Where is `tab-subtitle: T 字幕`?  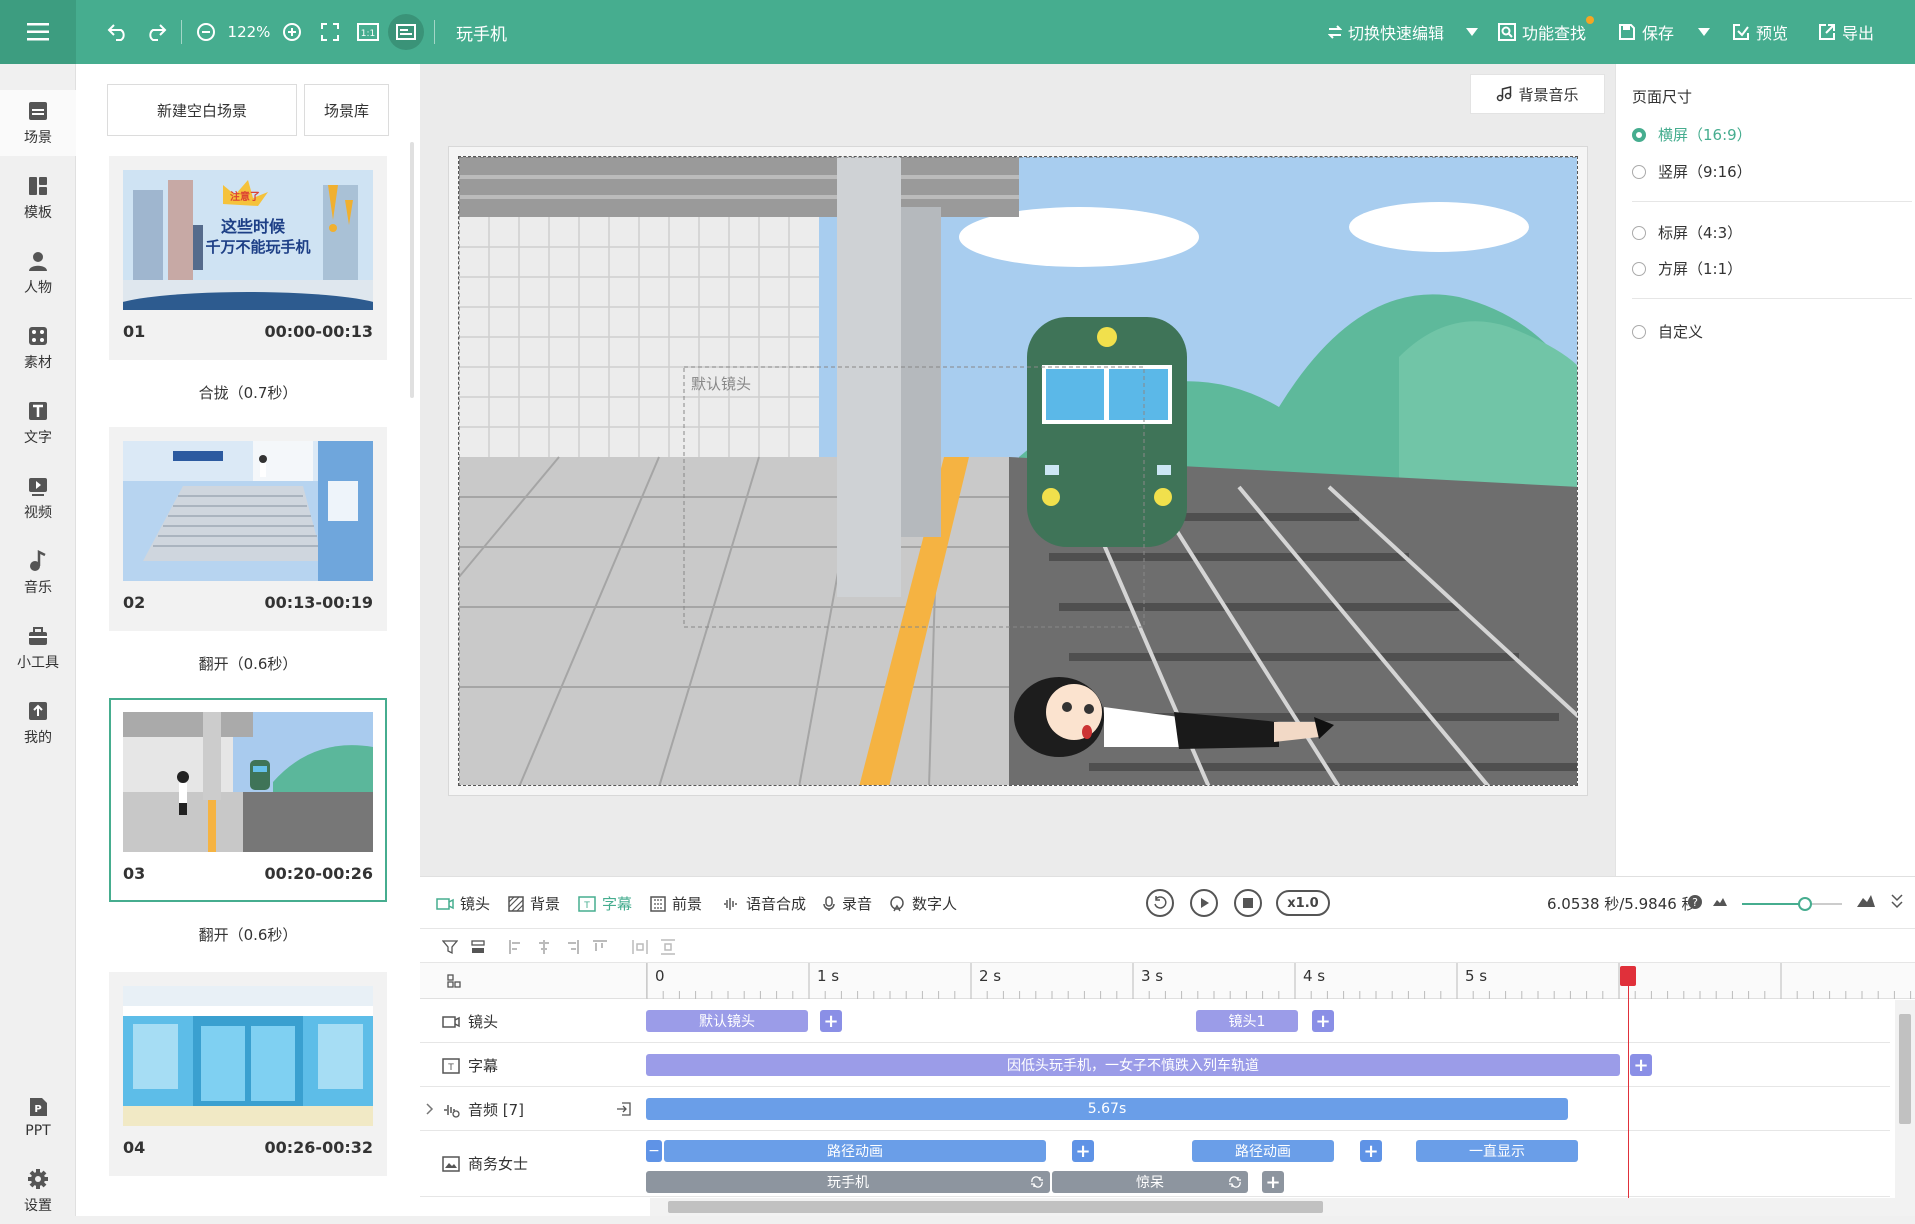
tab-subtitle: T 字幕 is located at coordinates (605, 903).